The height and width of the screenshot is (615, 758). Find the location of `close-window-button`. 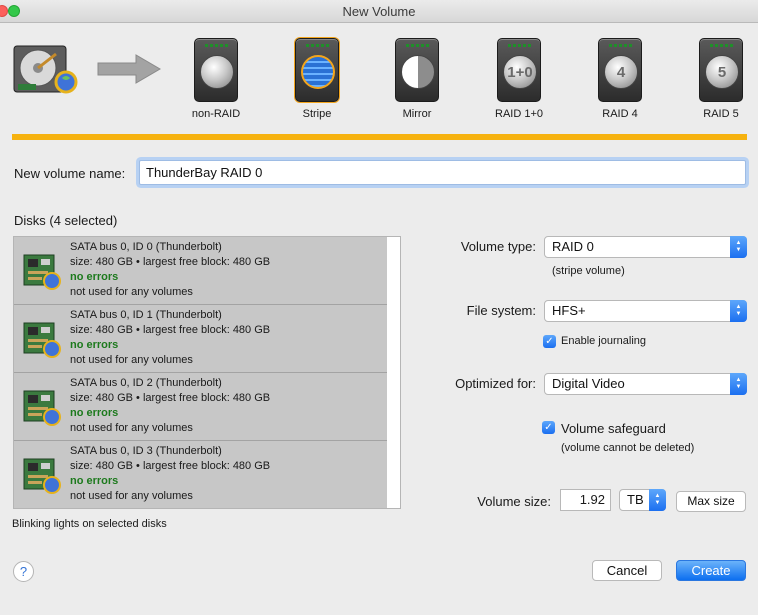

close-window-button is located at coordinates (4, 11).